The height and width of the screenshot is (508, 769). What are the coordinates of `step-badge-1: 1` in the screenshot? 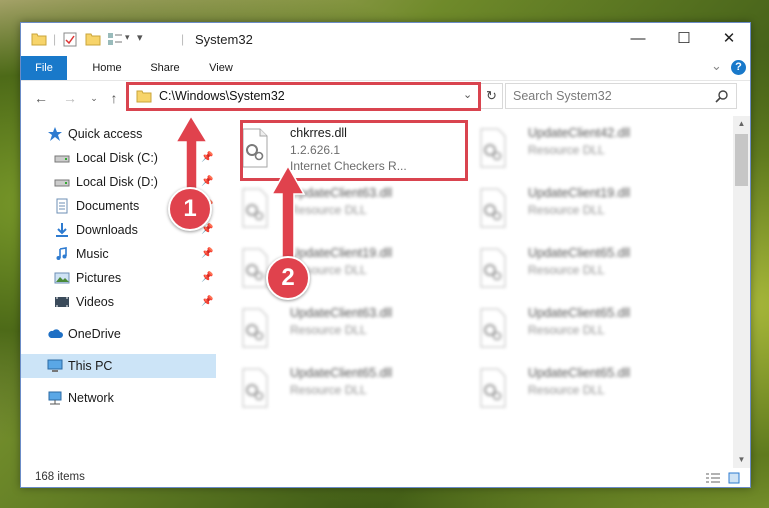 It's located at (190, 209).